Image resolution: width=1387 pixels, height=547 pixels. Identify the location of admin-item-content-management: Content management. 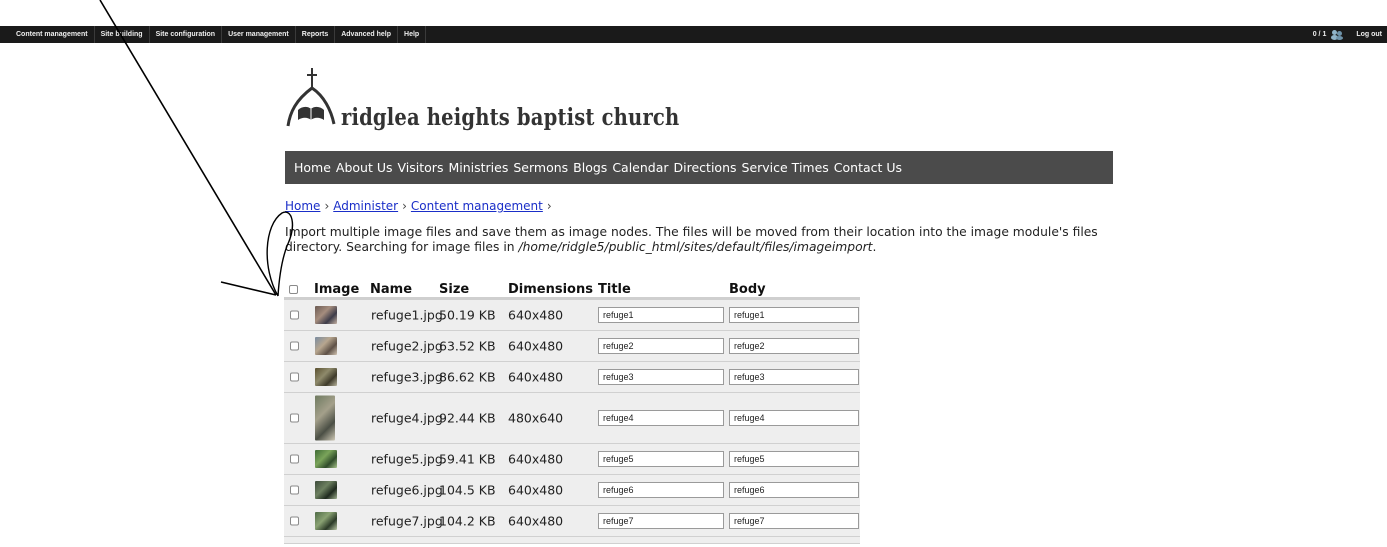
(52, 34).